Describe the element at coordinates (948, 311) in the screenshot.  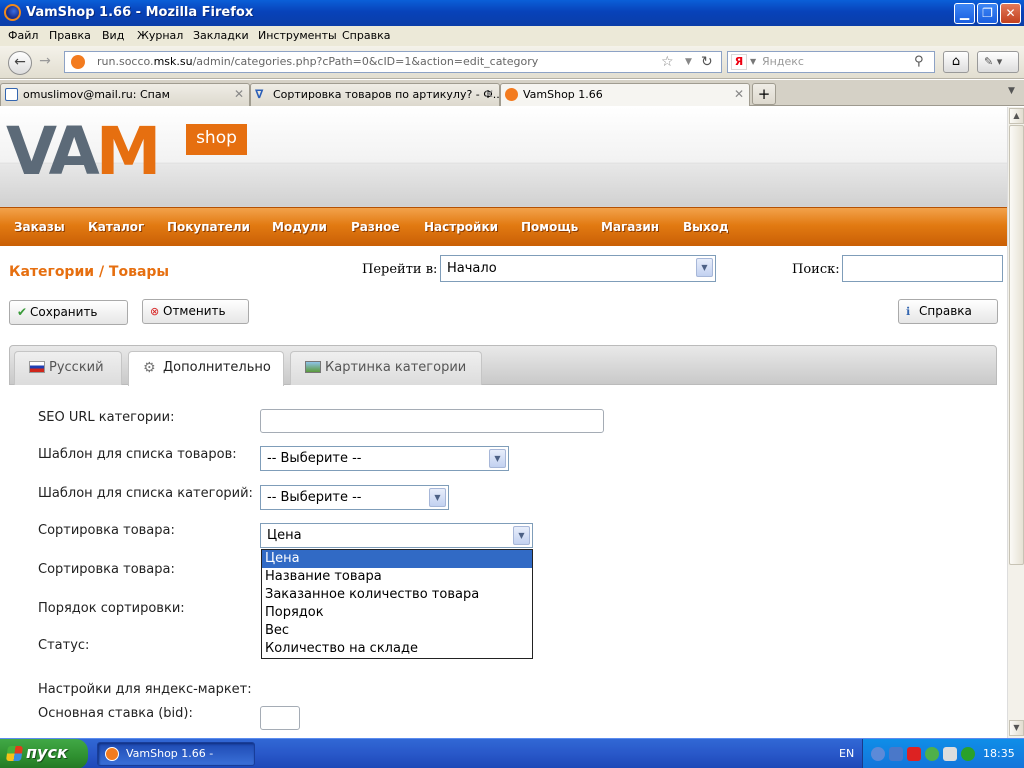
I see `help-button: ℹ Справка` at that location.